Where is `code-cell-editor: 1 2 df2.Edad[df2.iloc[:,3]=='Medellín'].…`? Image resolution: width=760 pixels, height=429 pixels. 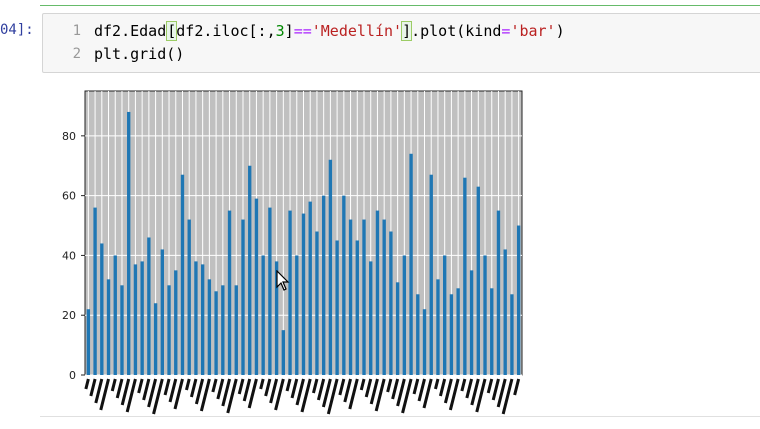 code-cell-editor: 1 2 df2.Edad[df2.iloc[:,3]=='Medellín'].… is located at coordinates (401, 43).